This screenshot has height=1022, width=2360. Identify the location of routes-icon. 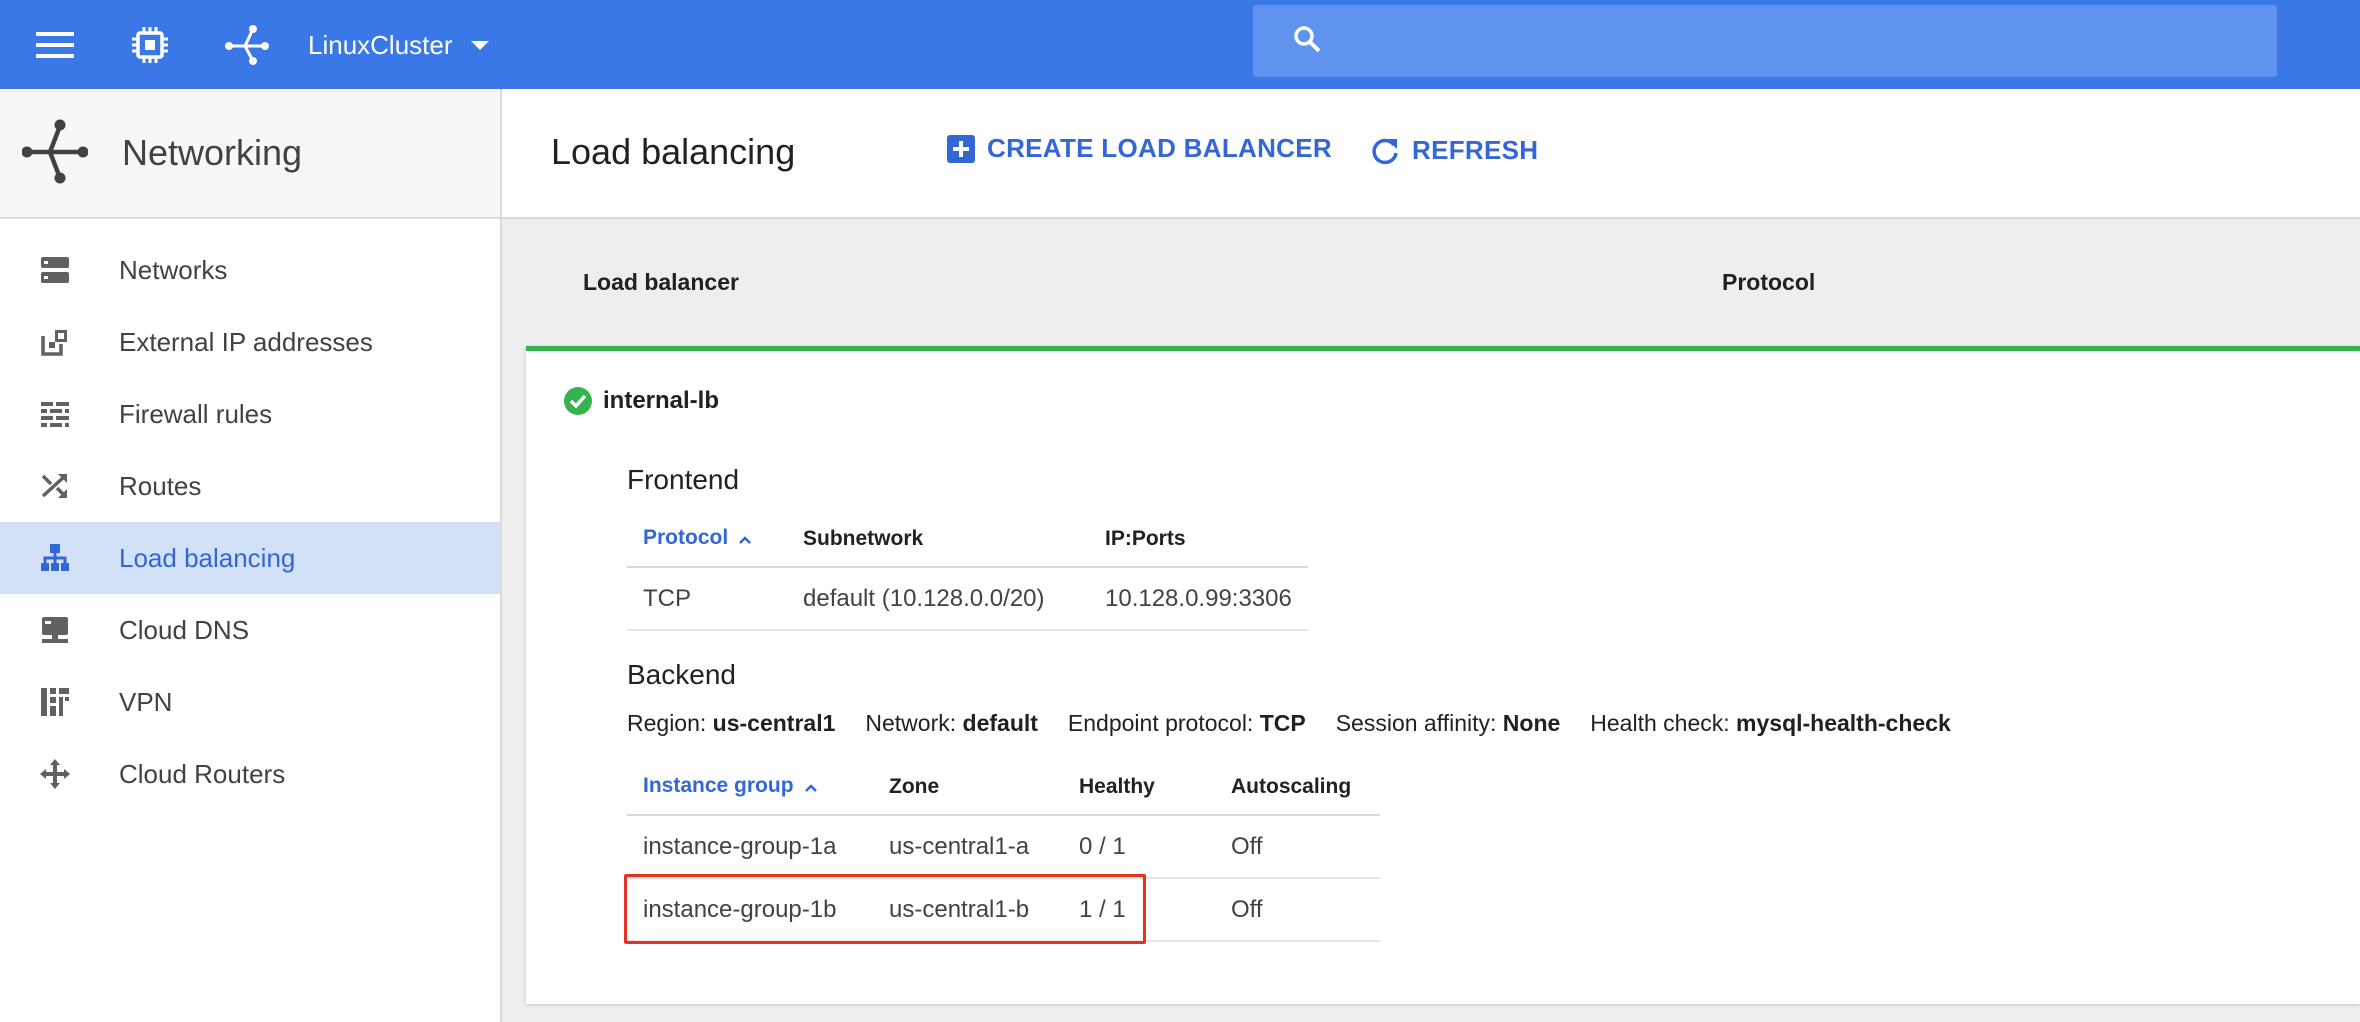
(55, 486).